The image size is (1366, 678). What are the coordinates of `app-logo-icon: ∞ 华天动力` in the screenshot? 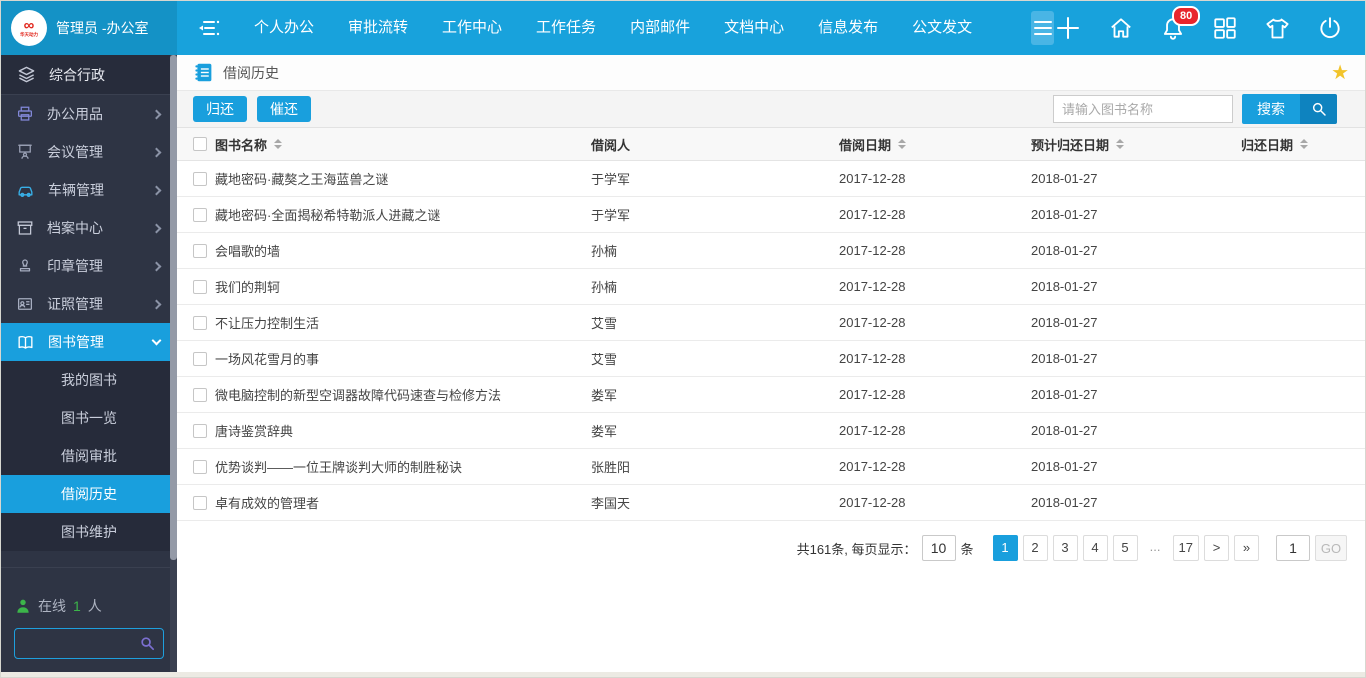 It's located at (29, 28).